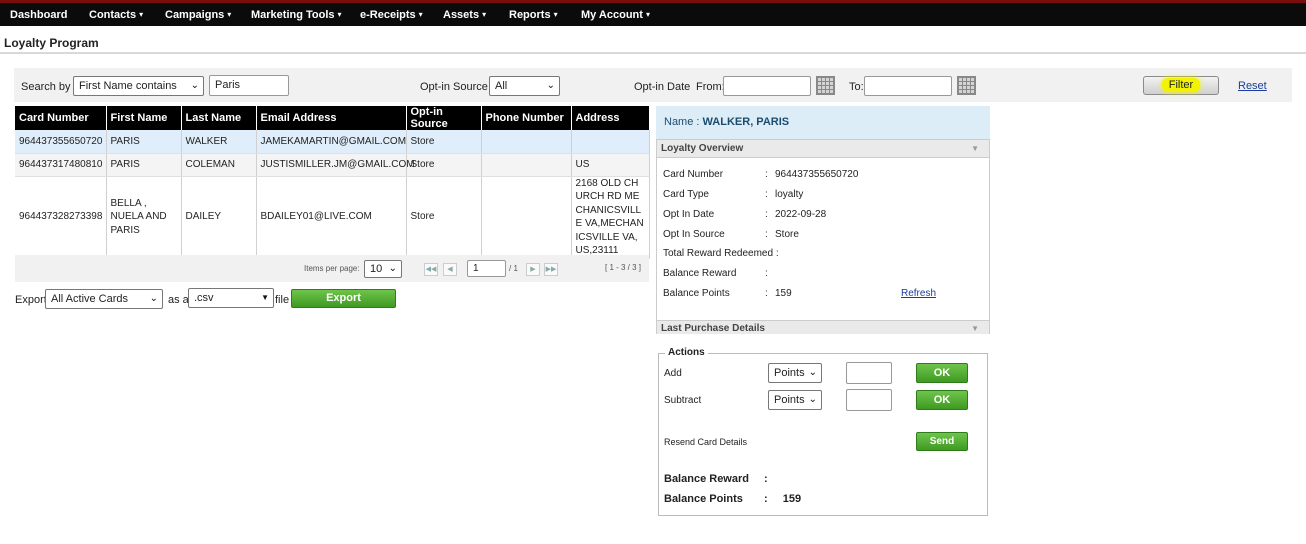  Describe the element at coordinates (731, 234) in the screenshot. I see `overview-row: Opt In Source: Store` at that location.